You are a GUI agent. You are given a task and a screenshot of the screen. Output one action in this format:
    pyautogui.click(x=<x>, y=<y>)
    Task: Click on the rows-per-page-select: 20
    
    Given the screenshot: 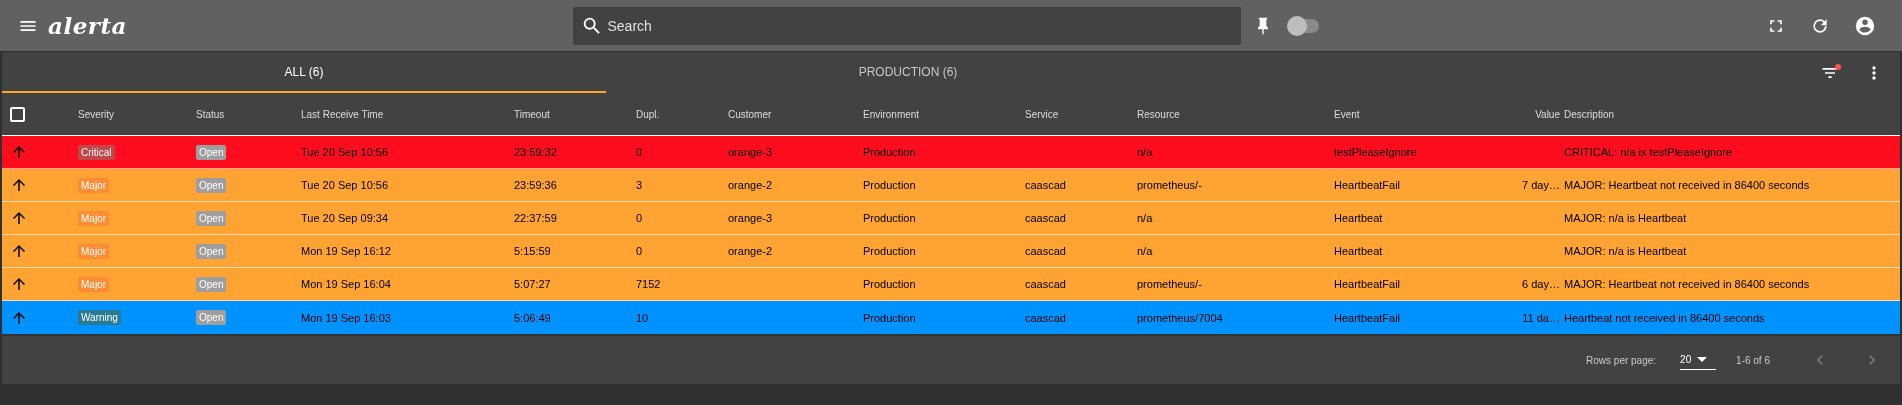 What is the action you would take?
    pyautogui.click(x=1698, y=360)
    